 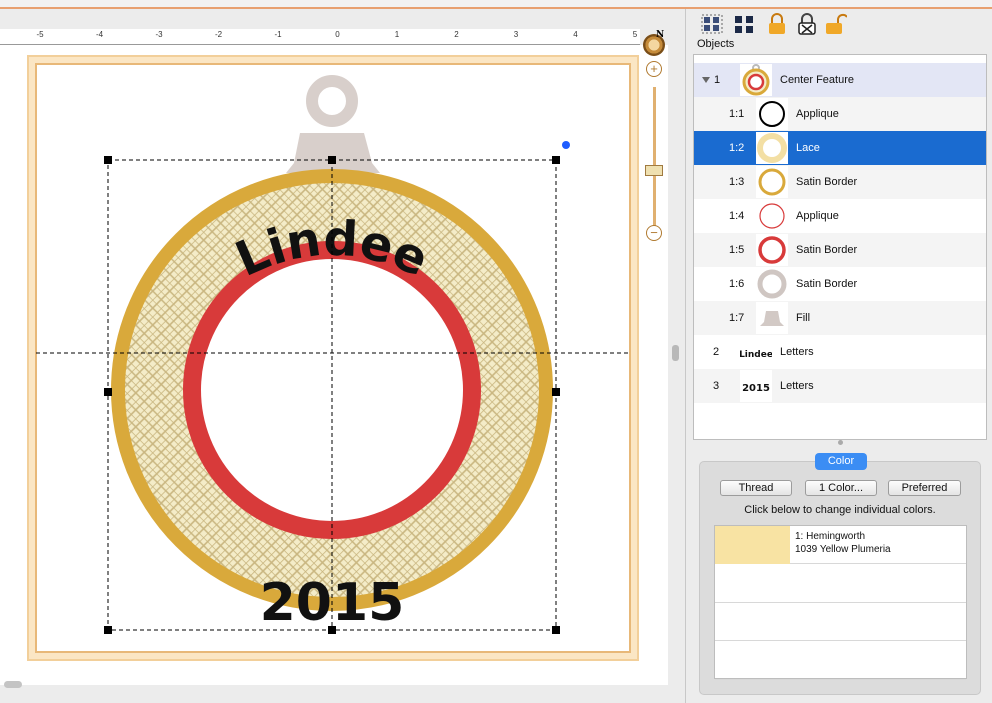 What do you see at coordinates (654, 233) in the screenshot?
I see `zoom-out-button: −` at bounding box center [654, 233].